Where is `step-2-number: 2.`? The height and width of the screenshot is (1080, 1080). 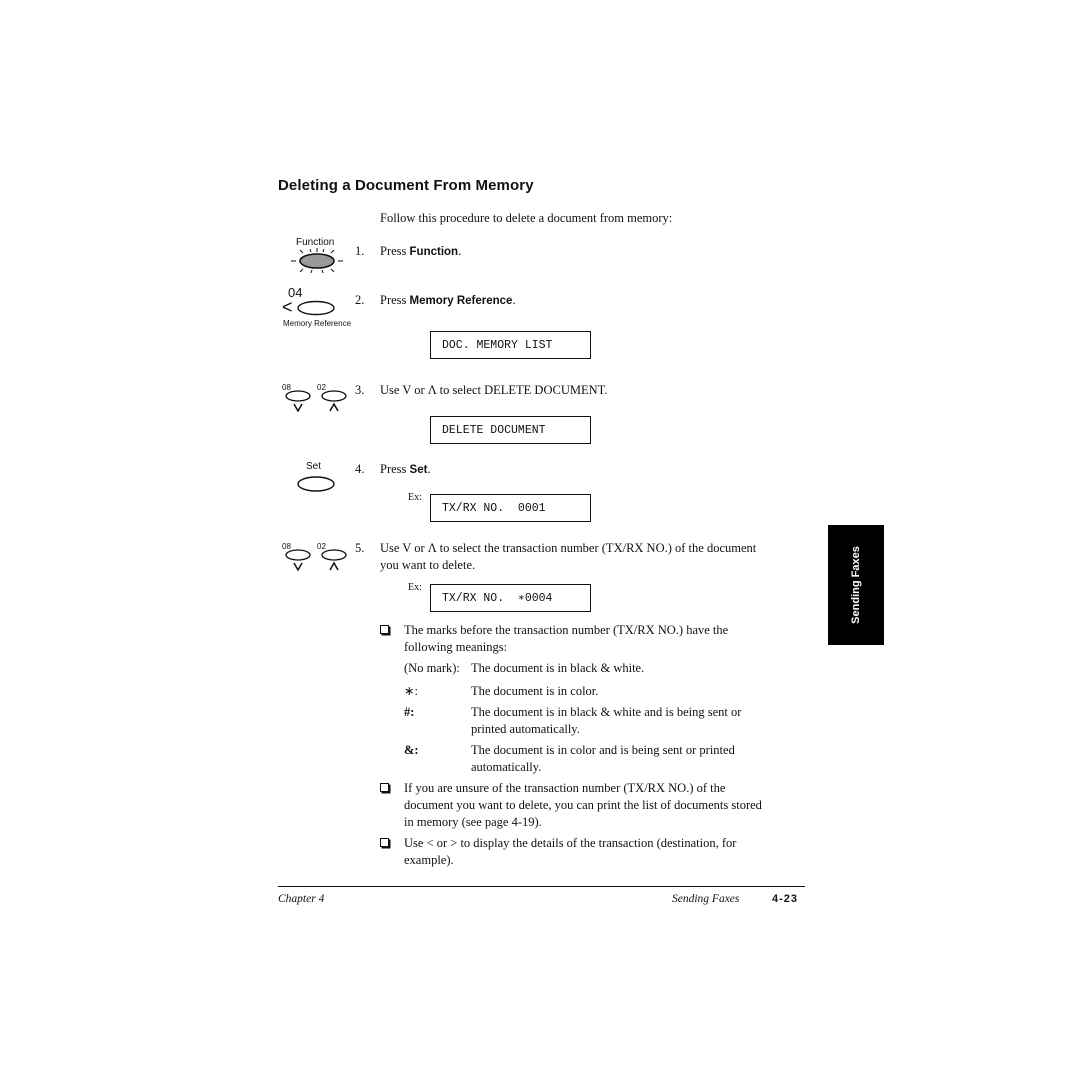 step-2-number: 2. is located at coordinates (360, 300).